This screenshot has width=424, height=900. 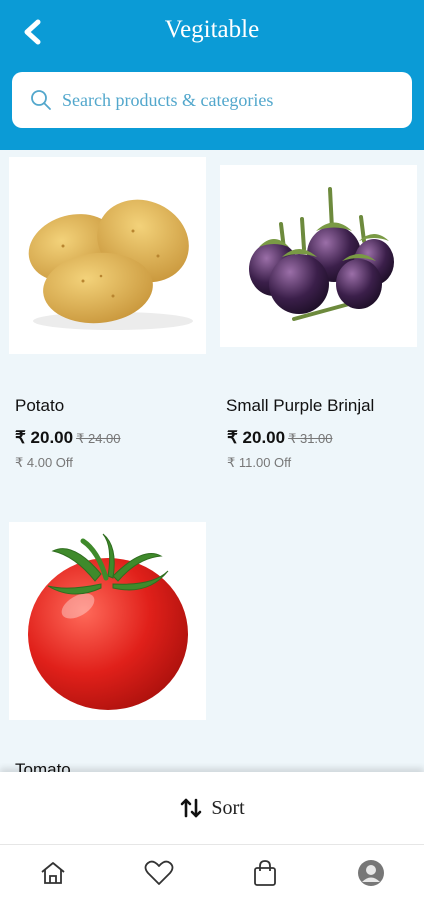 I want to click on search-box, so click(x=212, y=100).